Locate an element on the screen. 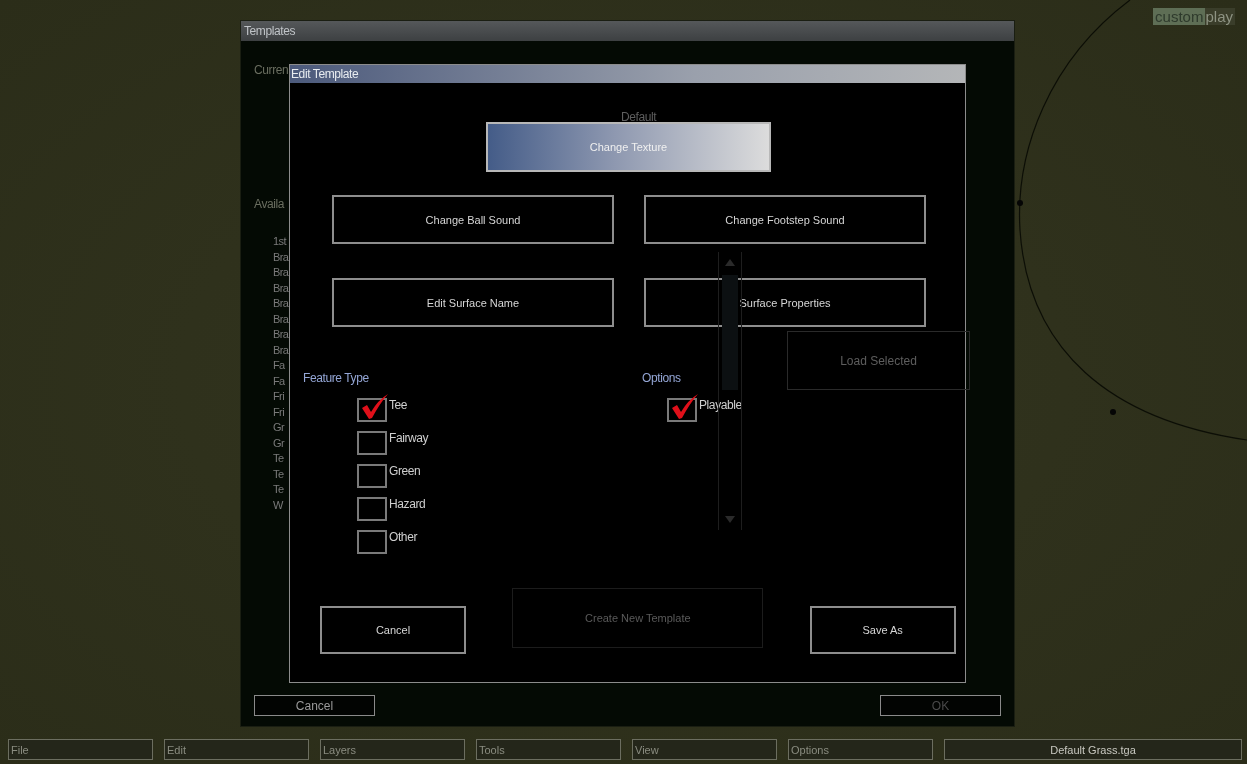  checkbox-label: Green is located at coordinates (405, 471).